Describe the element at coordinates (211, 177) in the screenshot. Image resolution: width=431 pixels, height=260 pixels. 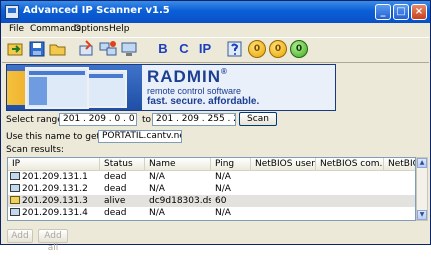
I see `table-row: 201.209.131.1 dead N/A N/A` at that location.